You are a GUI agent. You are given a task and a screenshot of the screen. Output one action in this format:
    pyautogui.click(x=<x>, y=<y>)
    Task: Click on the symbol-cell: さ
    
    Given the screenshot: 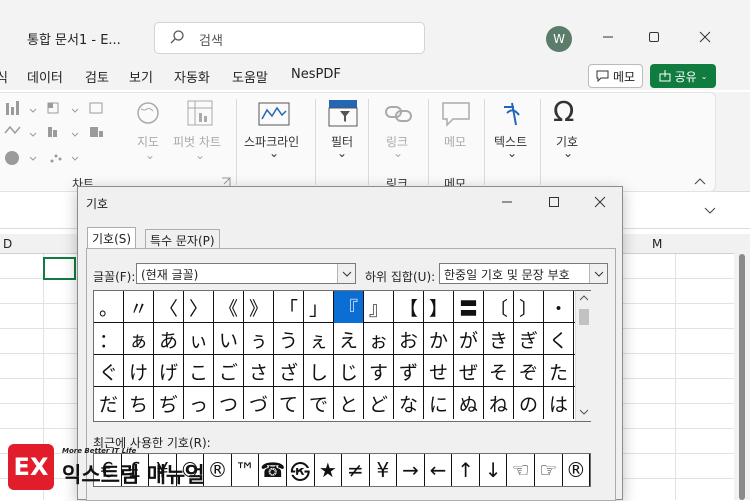 What is the action you would take?
    pyautogui.click(x=259, y=371)
    